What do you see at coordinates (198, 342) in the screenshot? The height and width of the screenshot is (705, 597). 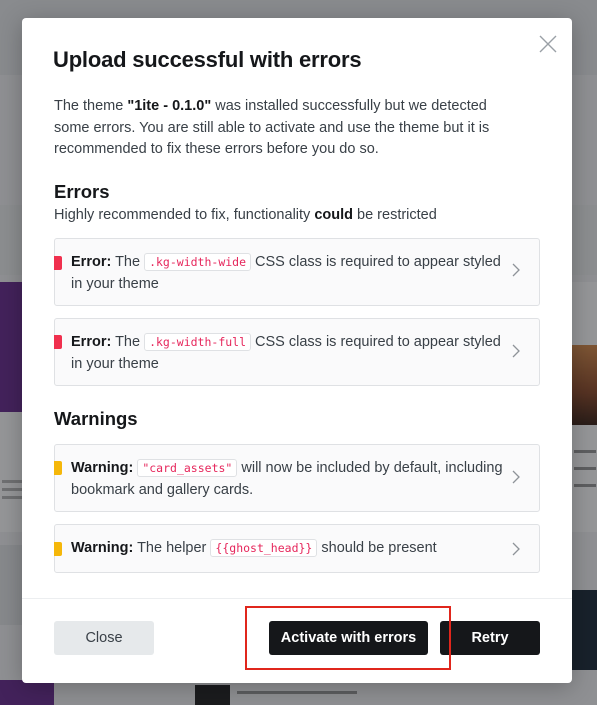 I see `css-class-code: .kg-width-full` at bounding box center [198, 342].